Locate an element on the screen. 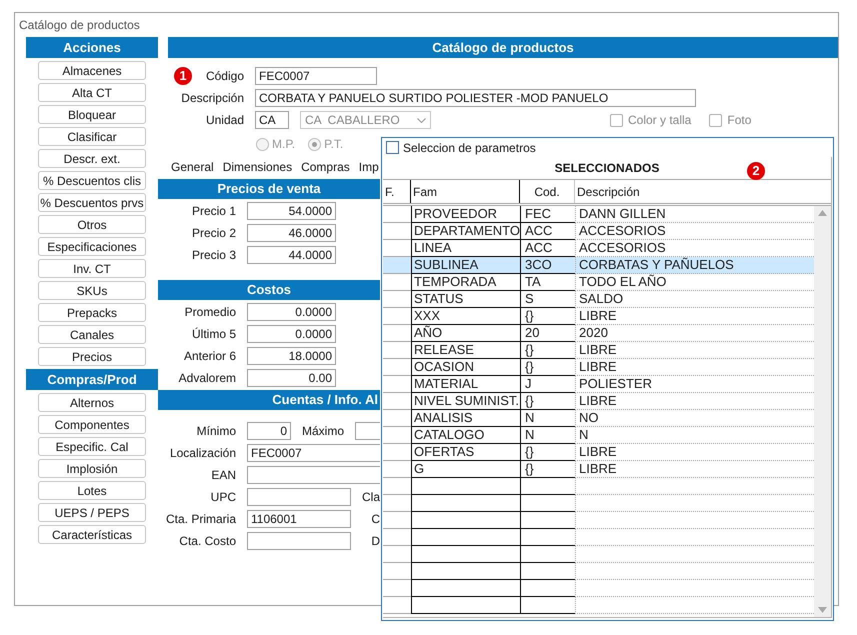 This screenshot has width=857, height=635. table-cell-text: POLIESTER is located at coordinates (615, 384).